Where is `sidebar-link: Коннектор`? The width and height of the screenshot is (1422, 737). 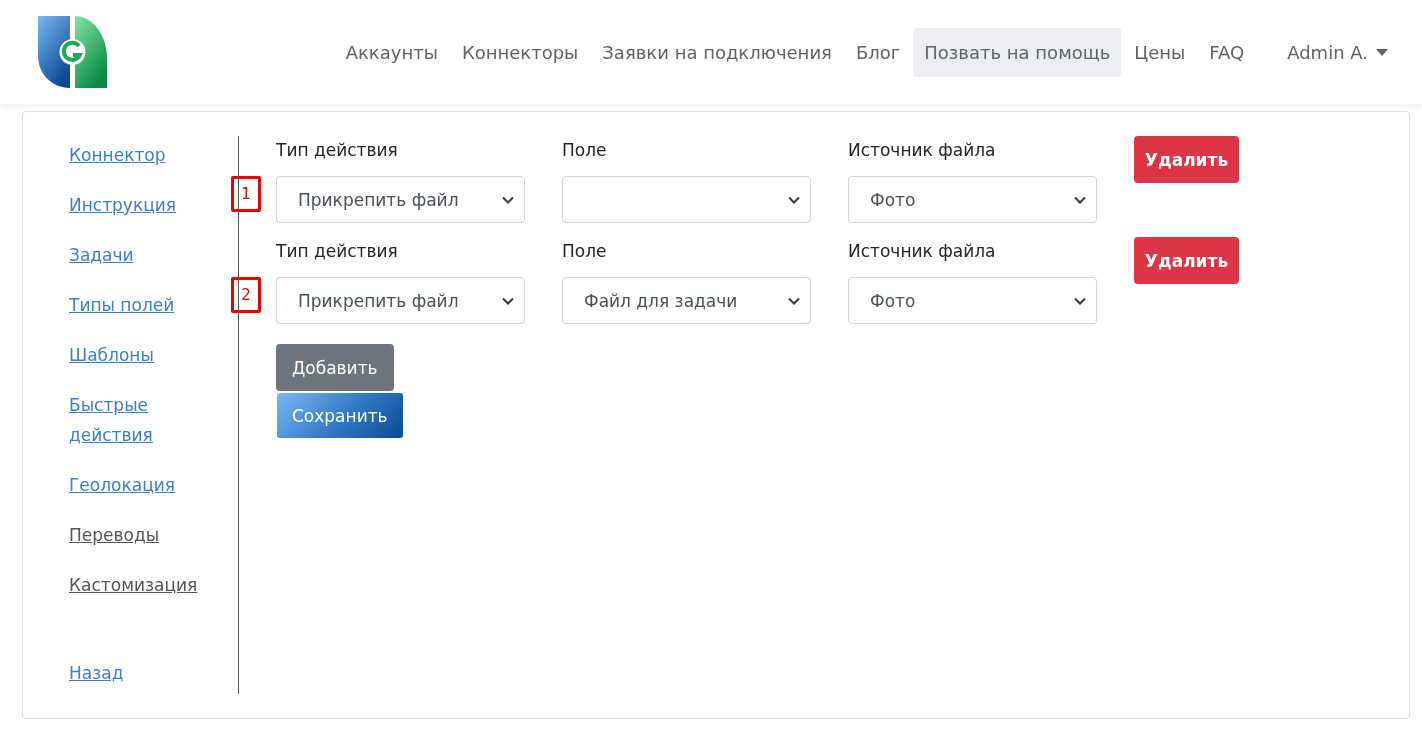 sidebar-link: Коннектор is located at coordinates (139, 155).